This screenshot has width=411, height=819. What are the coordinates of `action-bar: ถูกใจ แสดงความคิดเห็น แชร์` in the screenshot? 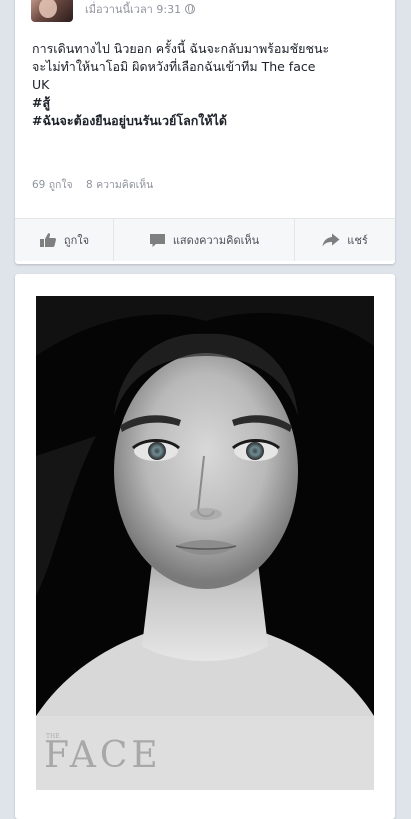 It's located at (205, 239).